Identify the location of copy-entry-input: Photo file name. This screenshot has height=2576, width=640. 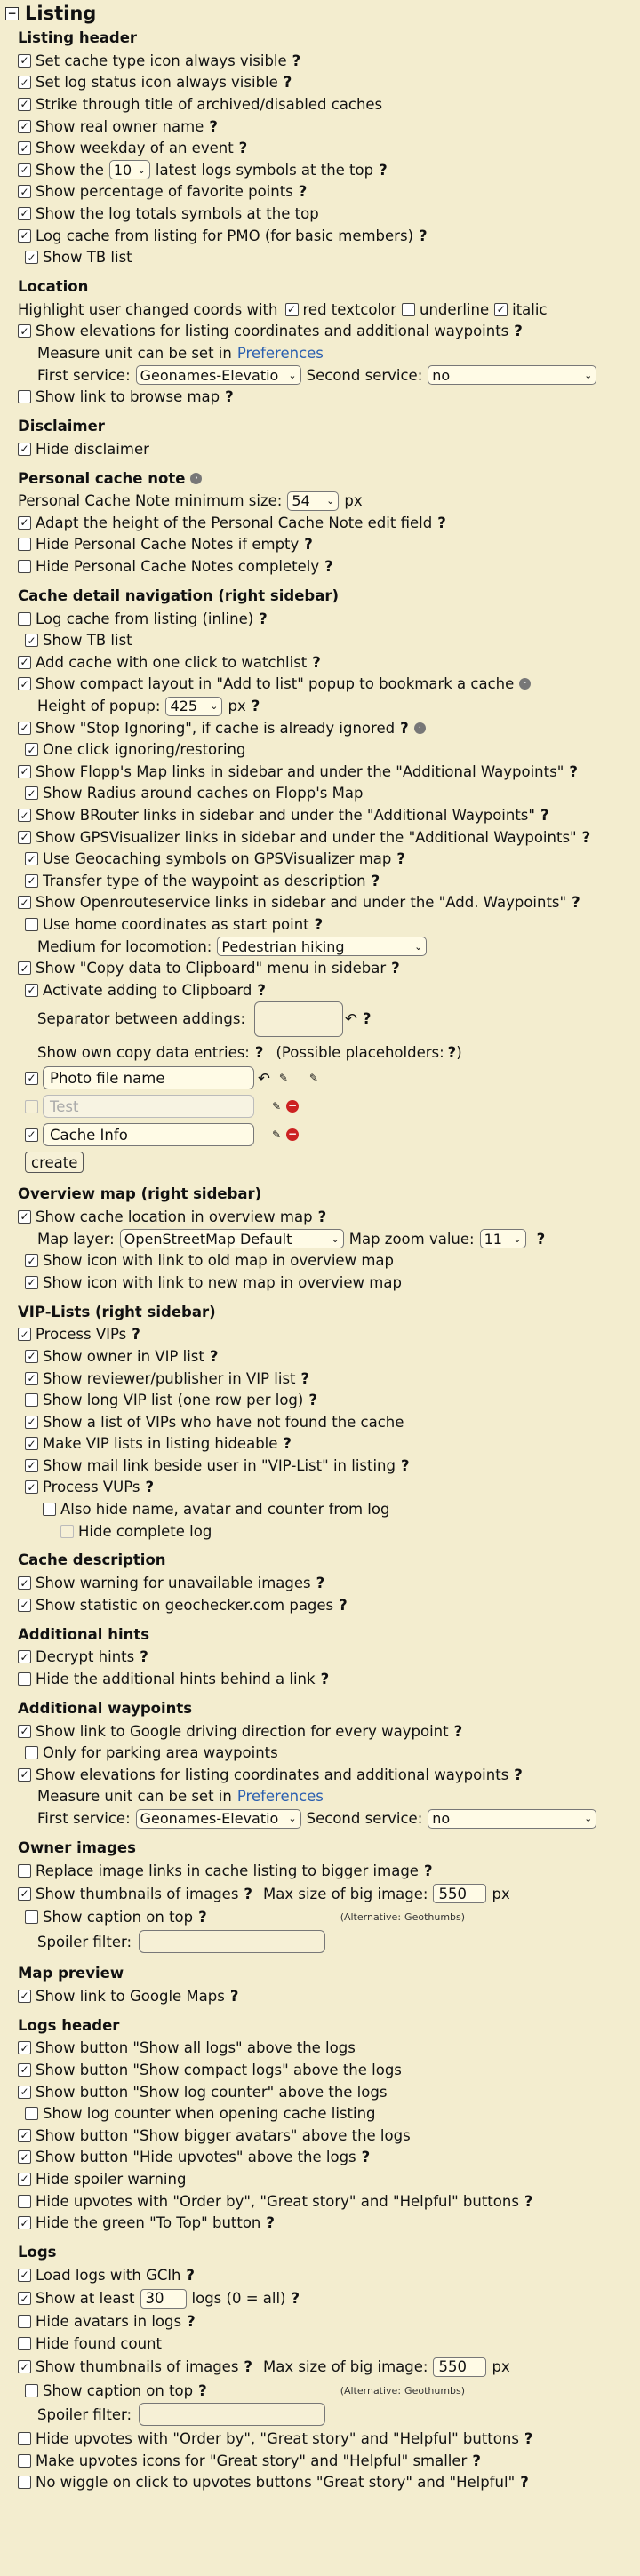
(148, 1078).